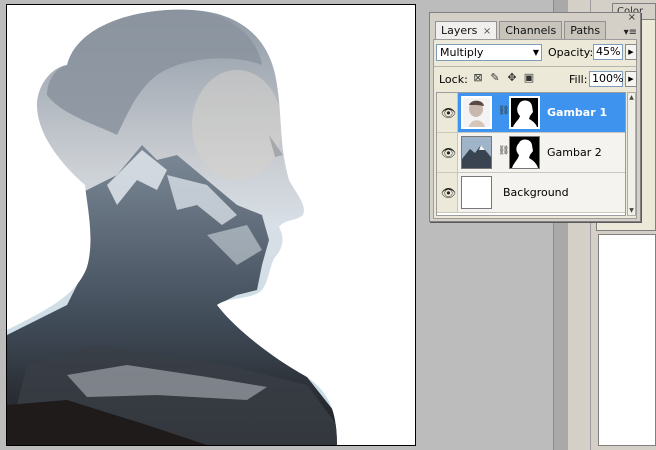 The image size is (656, 450). I want to click on opacity-input: 45%, so click(608, 52).